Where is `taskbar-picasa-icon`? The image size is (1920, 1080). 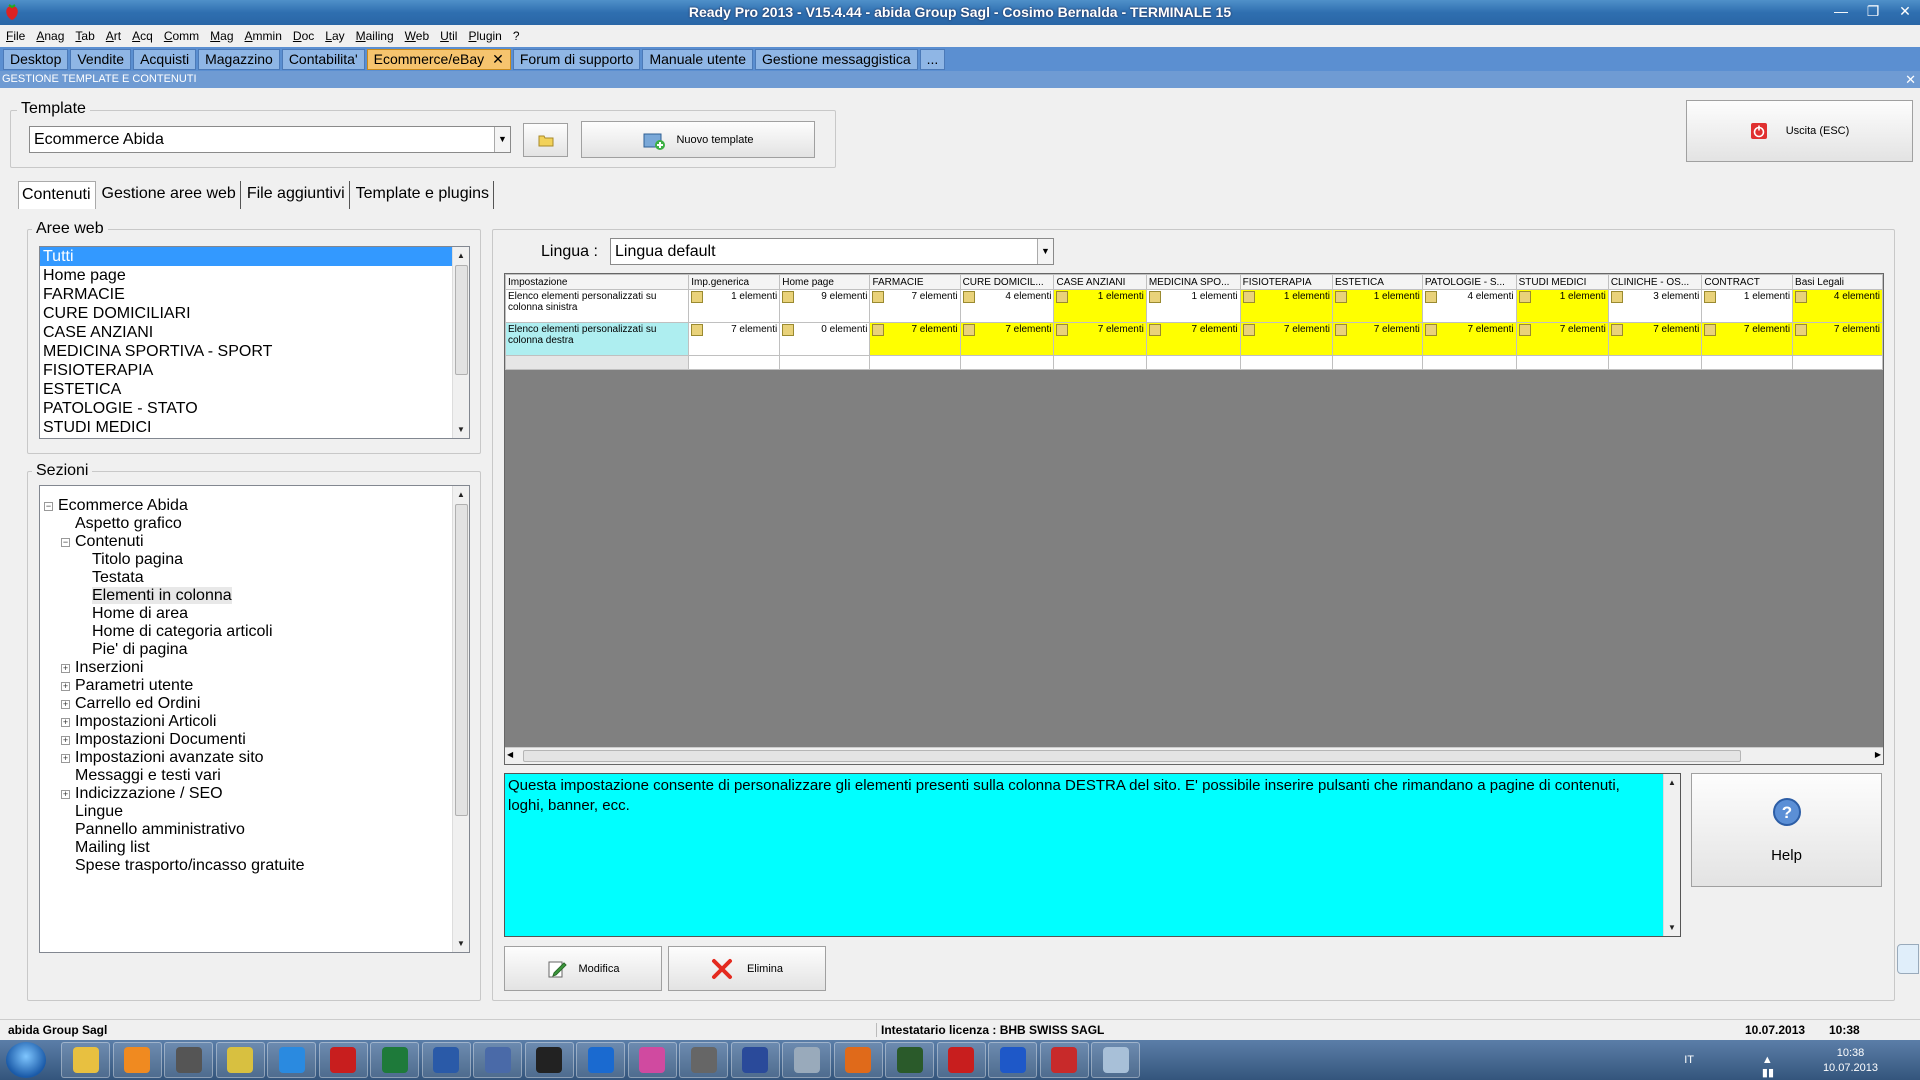 taskbar-picasa-icon is located at coordinates (652, 1060).